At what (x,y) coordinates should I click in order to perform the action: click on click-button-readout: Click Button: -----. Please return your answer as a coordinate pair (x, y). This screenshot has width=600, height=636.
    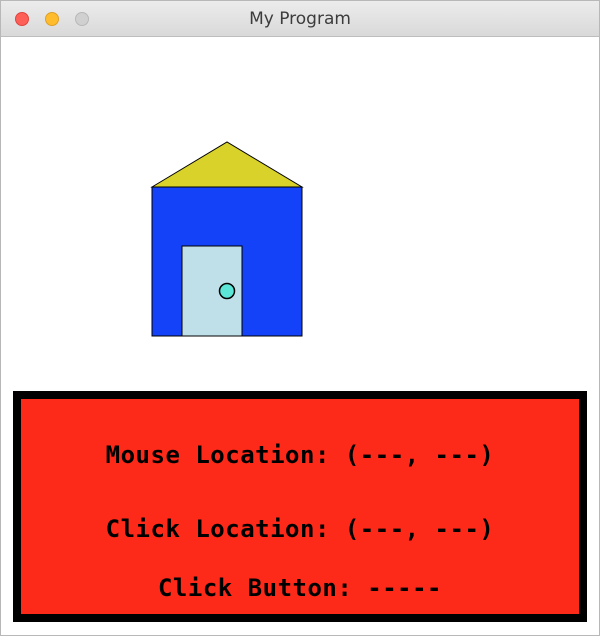
    Looking at the image, I should click on (300, 588).